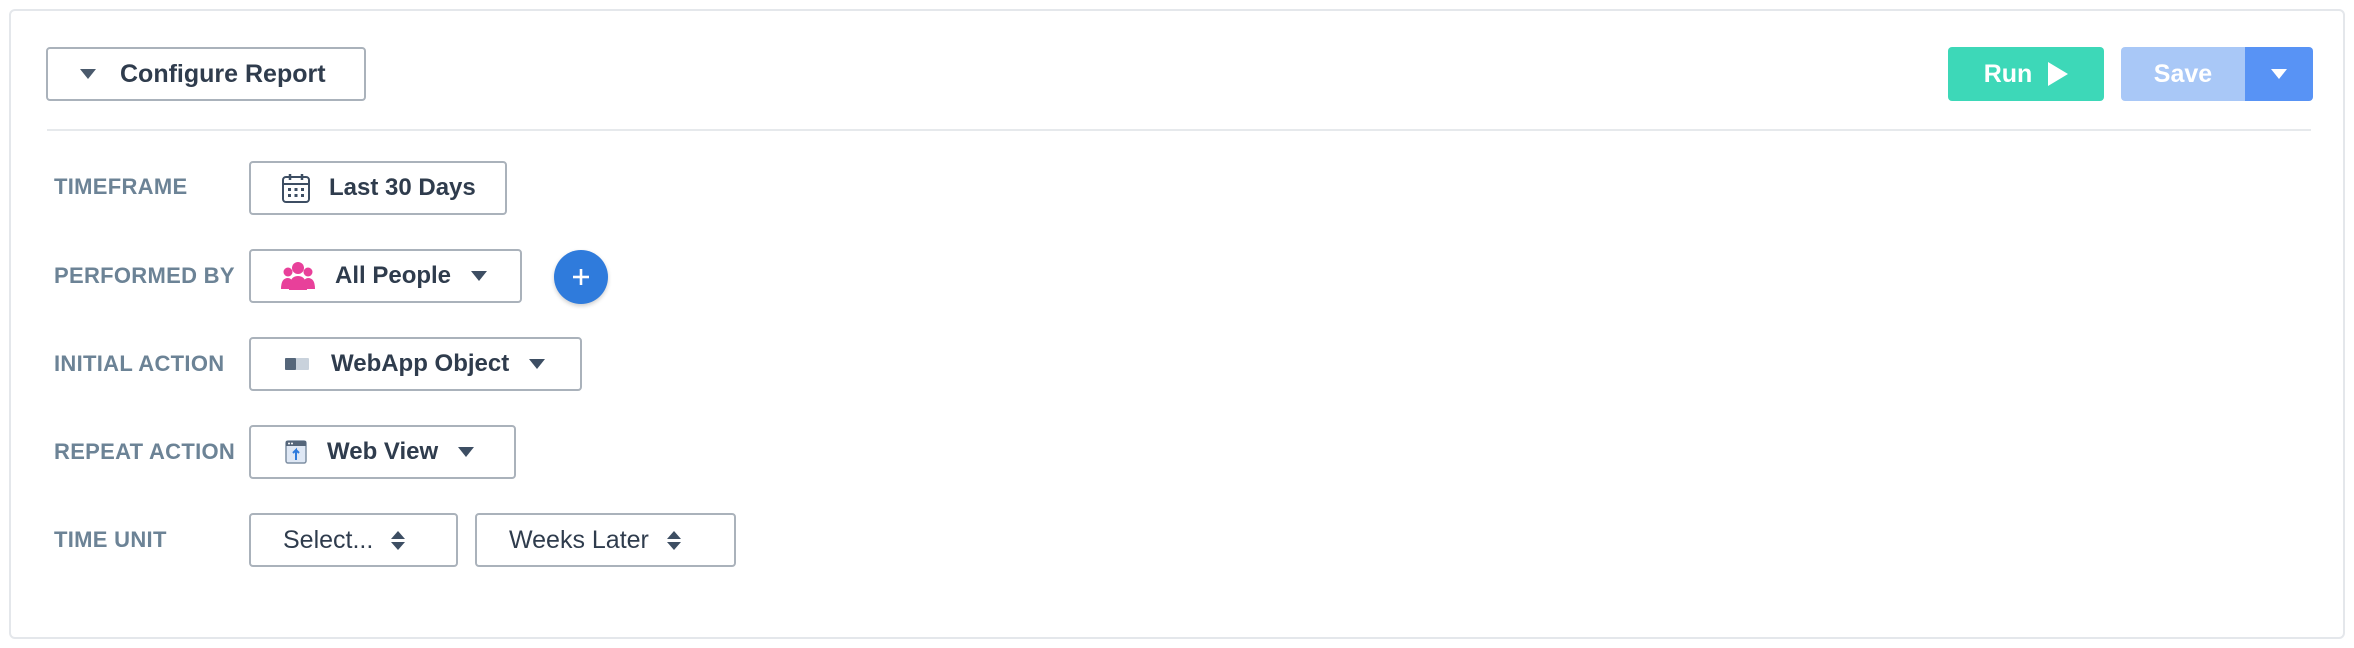  I want to click on save-label: Save, so click(2183, 73).